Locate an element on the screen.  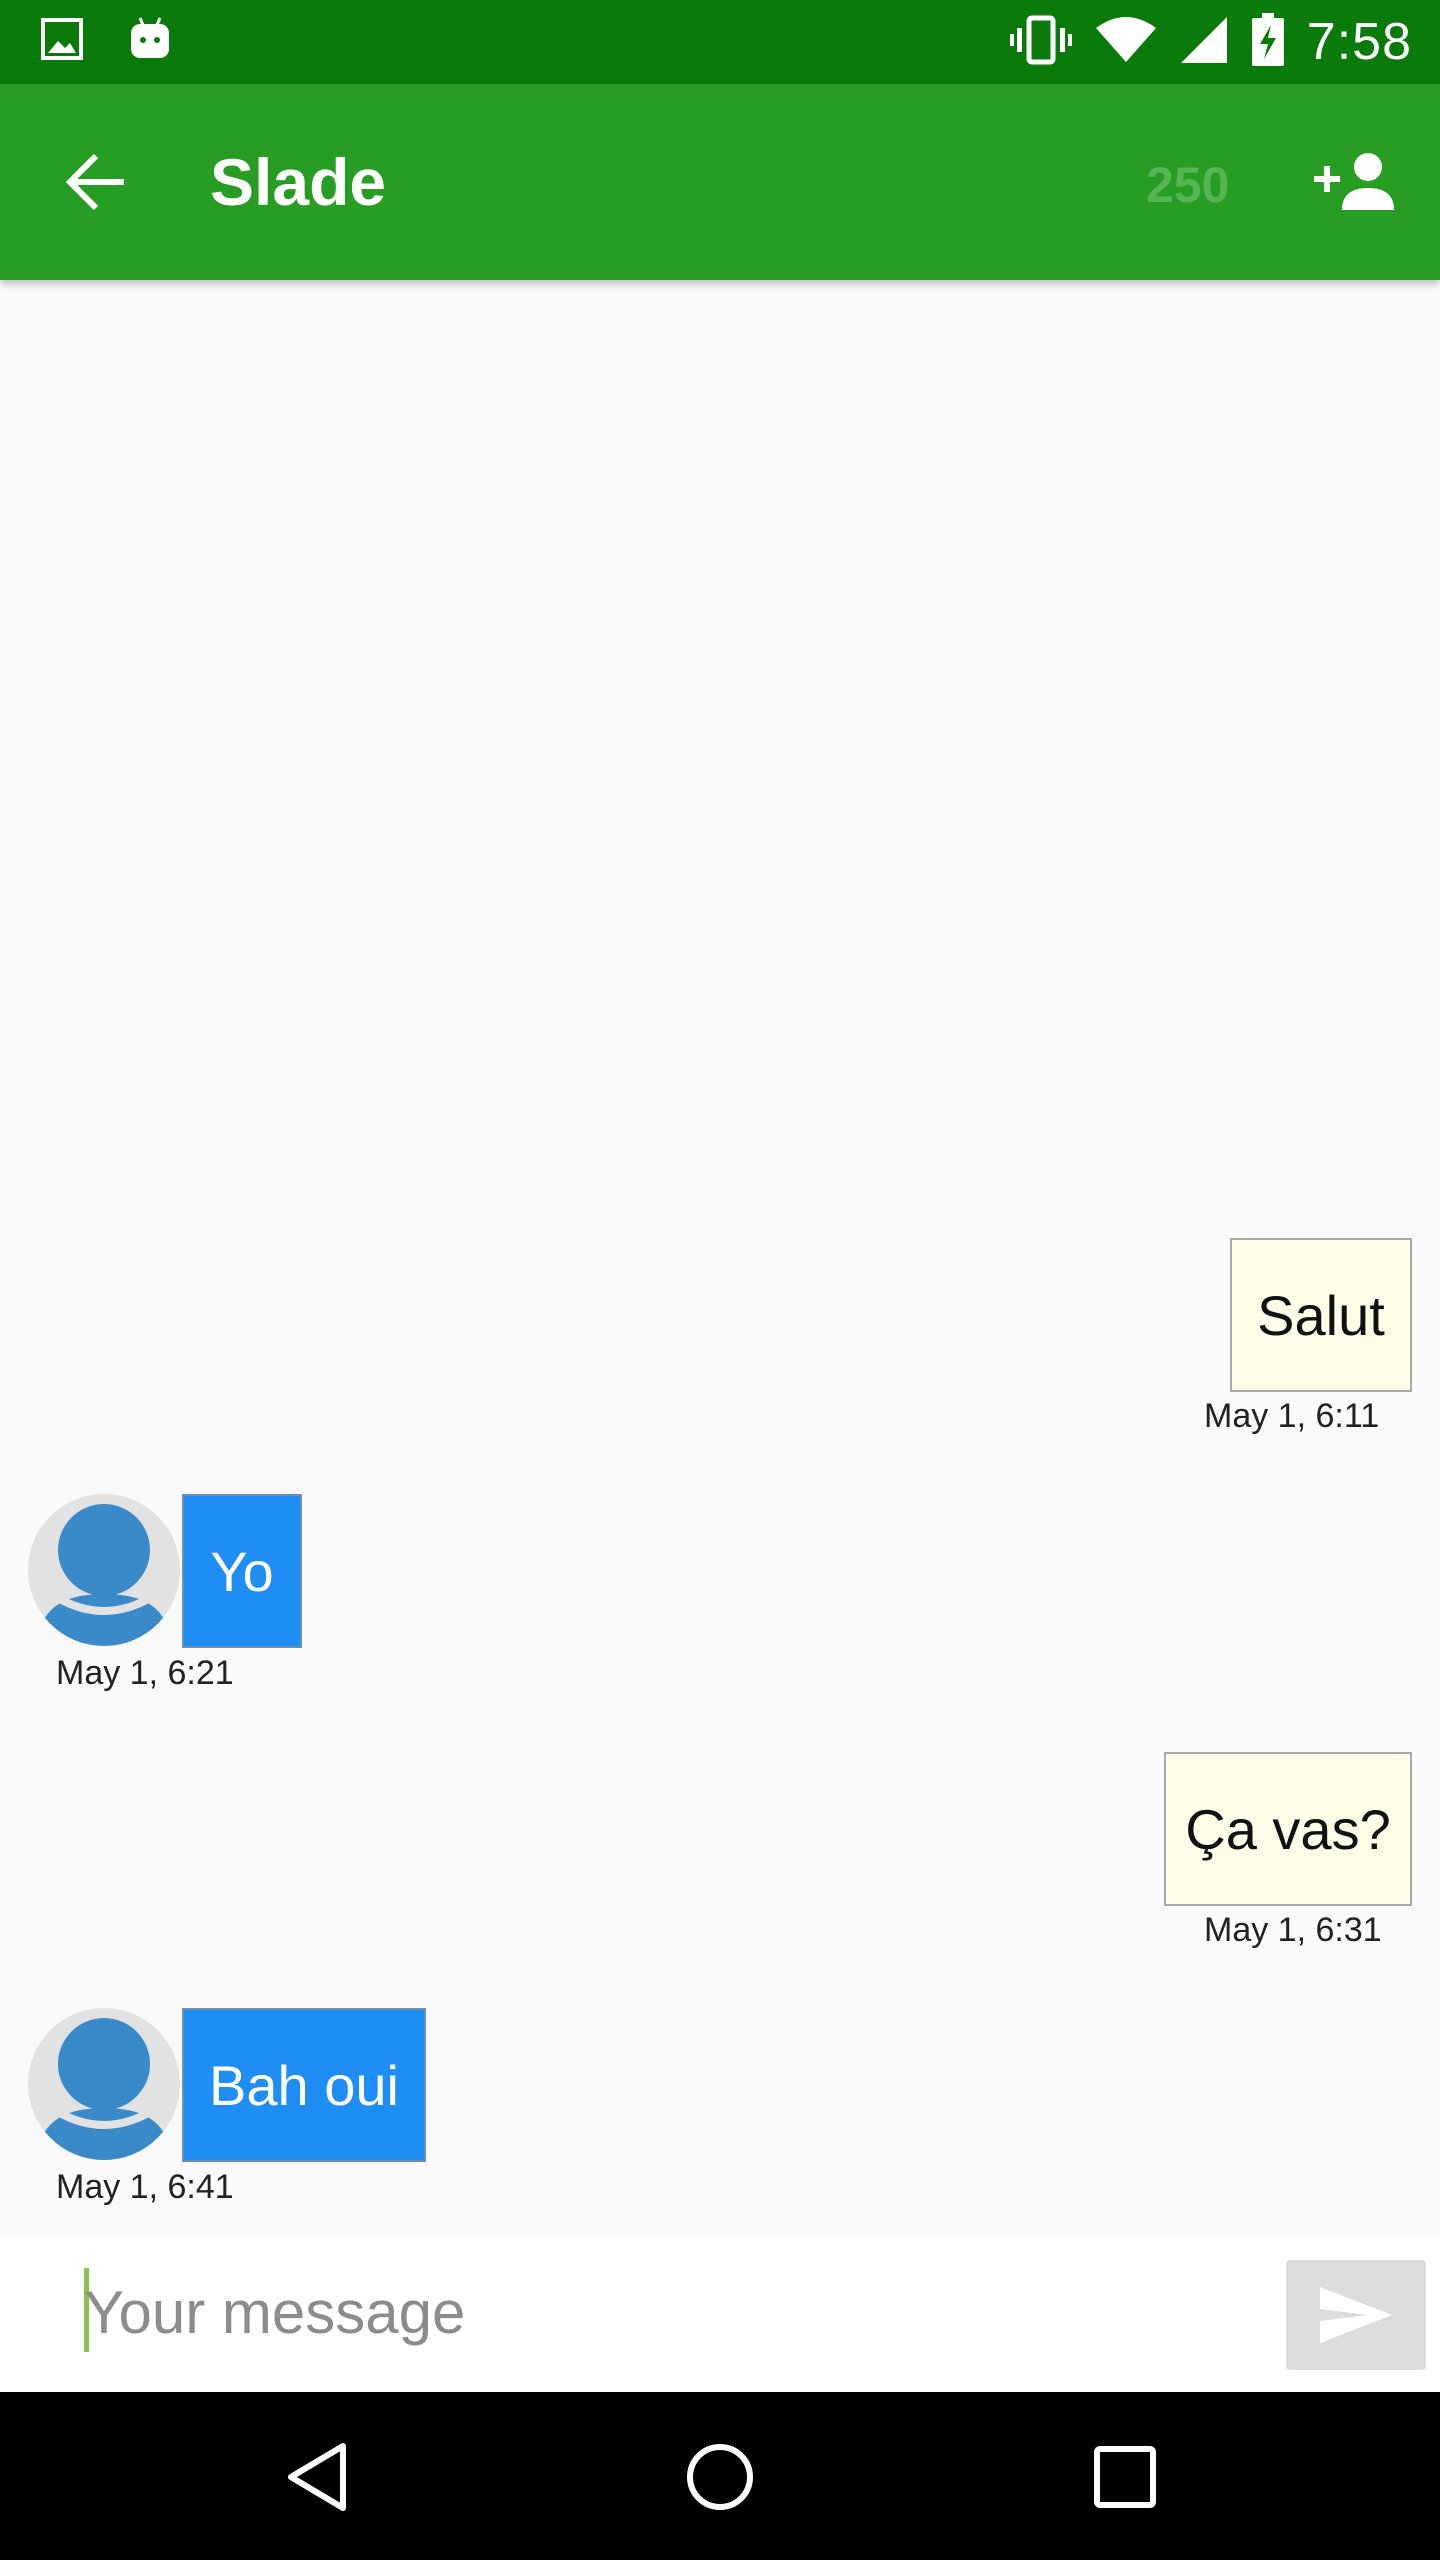
add-contact-button is located at coordinates (1356, 182).